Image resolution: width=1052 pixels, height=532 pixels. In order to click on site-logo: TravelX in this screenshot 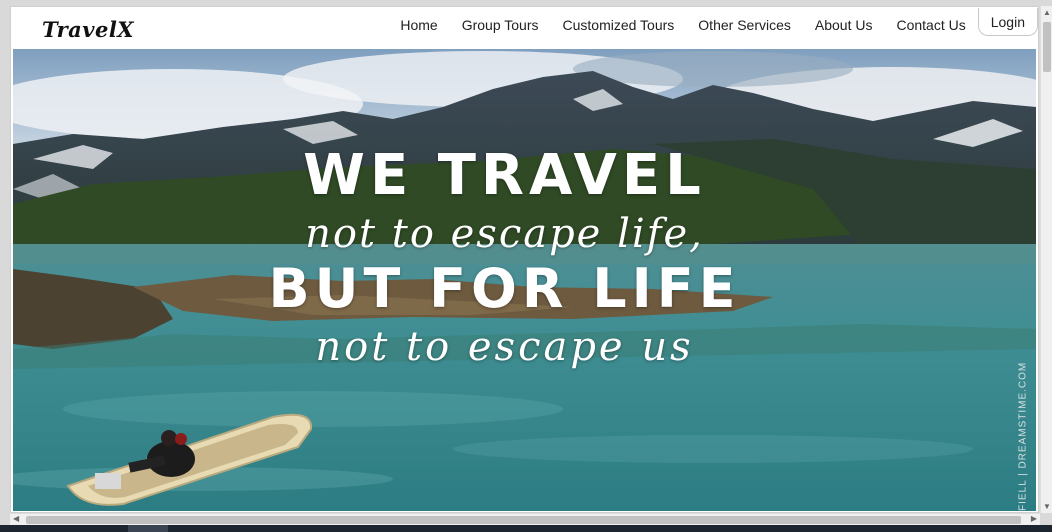, I will do `click(88, 29)`.